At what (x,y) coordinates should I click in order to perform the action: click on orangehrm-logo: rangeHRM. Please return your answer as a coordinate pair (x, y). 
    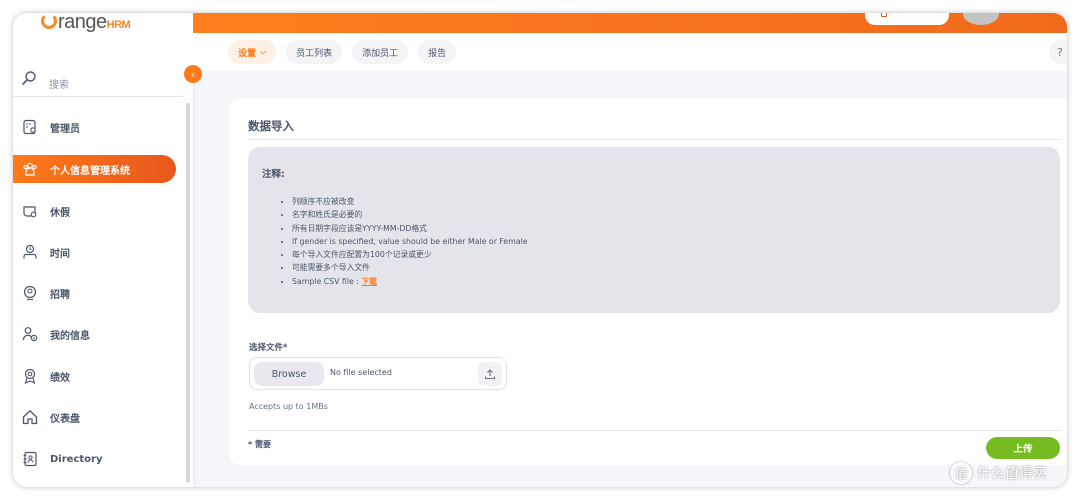
    Looking at the image, I should click on (86, 23).